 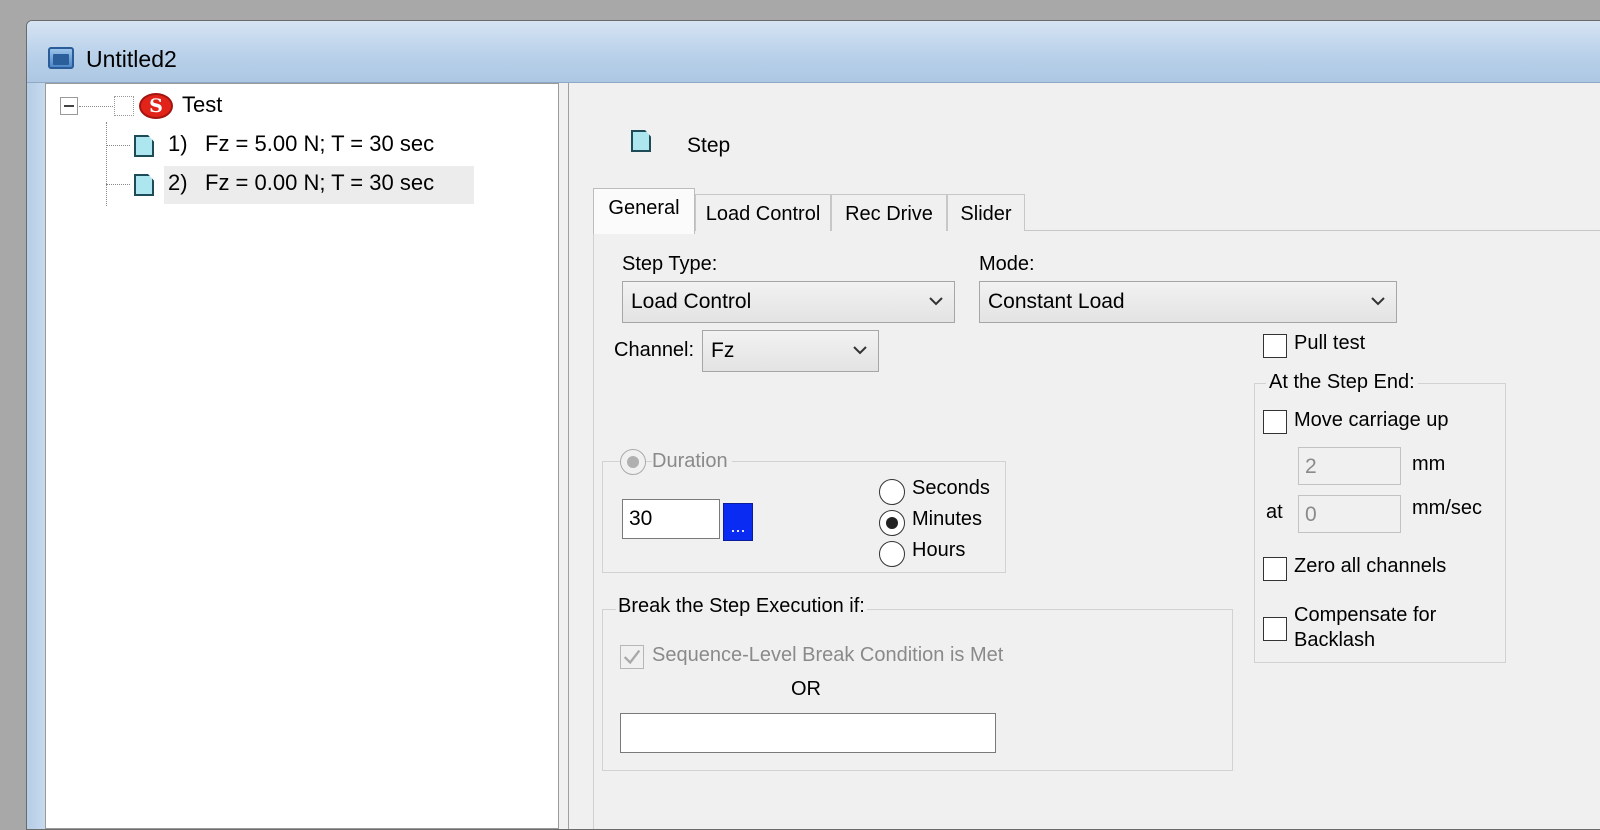 What do you see at coordinates (156, 106) in the screenshot?
I see `sequence-s-icon: S` at bounding box center [156, 106].